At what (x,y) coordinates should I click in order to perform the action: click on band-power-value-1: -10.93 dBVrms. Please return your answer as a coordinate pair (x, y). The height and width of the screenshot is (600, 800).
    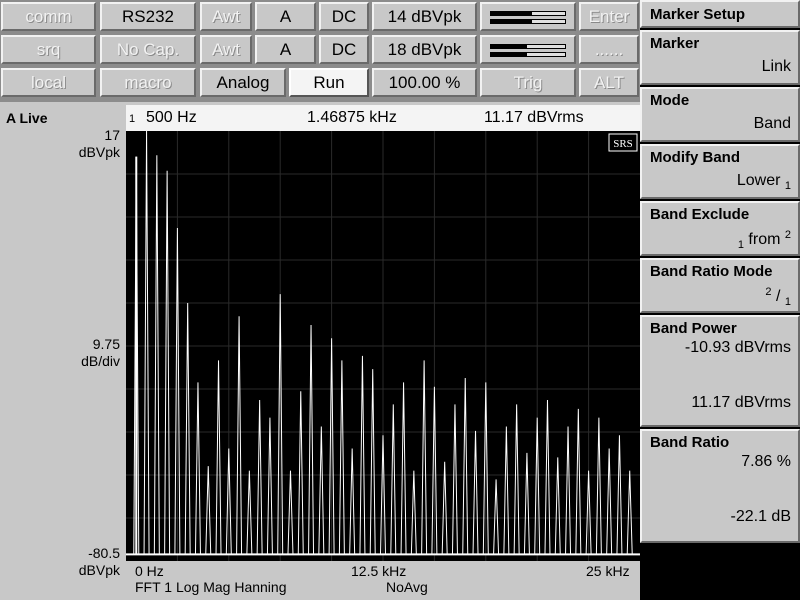
    Looking at the image, I should click on (737, 347).